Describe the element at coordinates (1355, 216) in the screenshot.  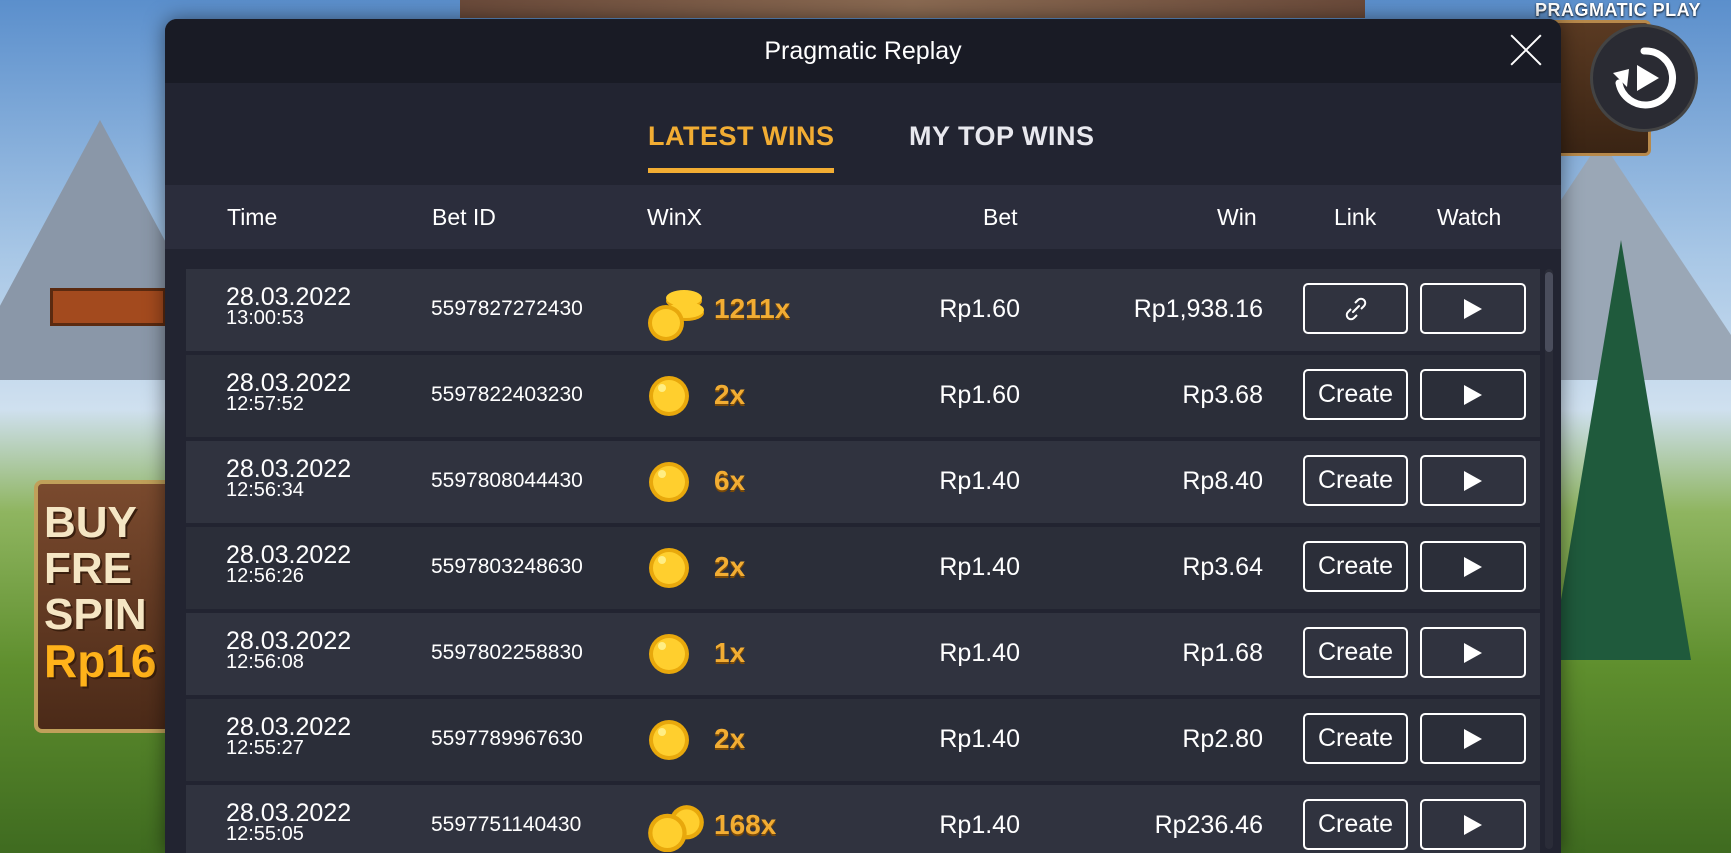
I see `column-header-link: Link` at that location.